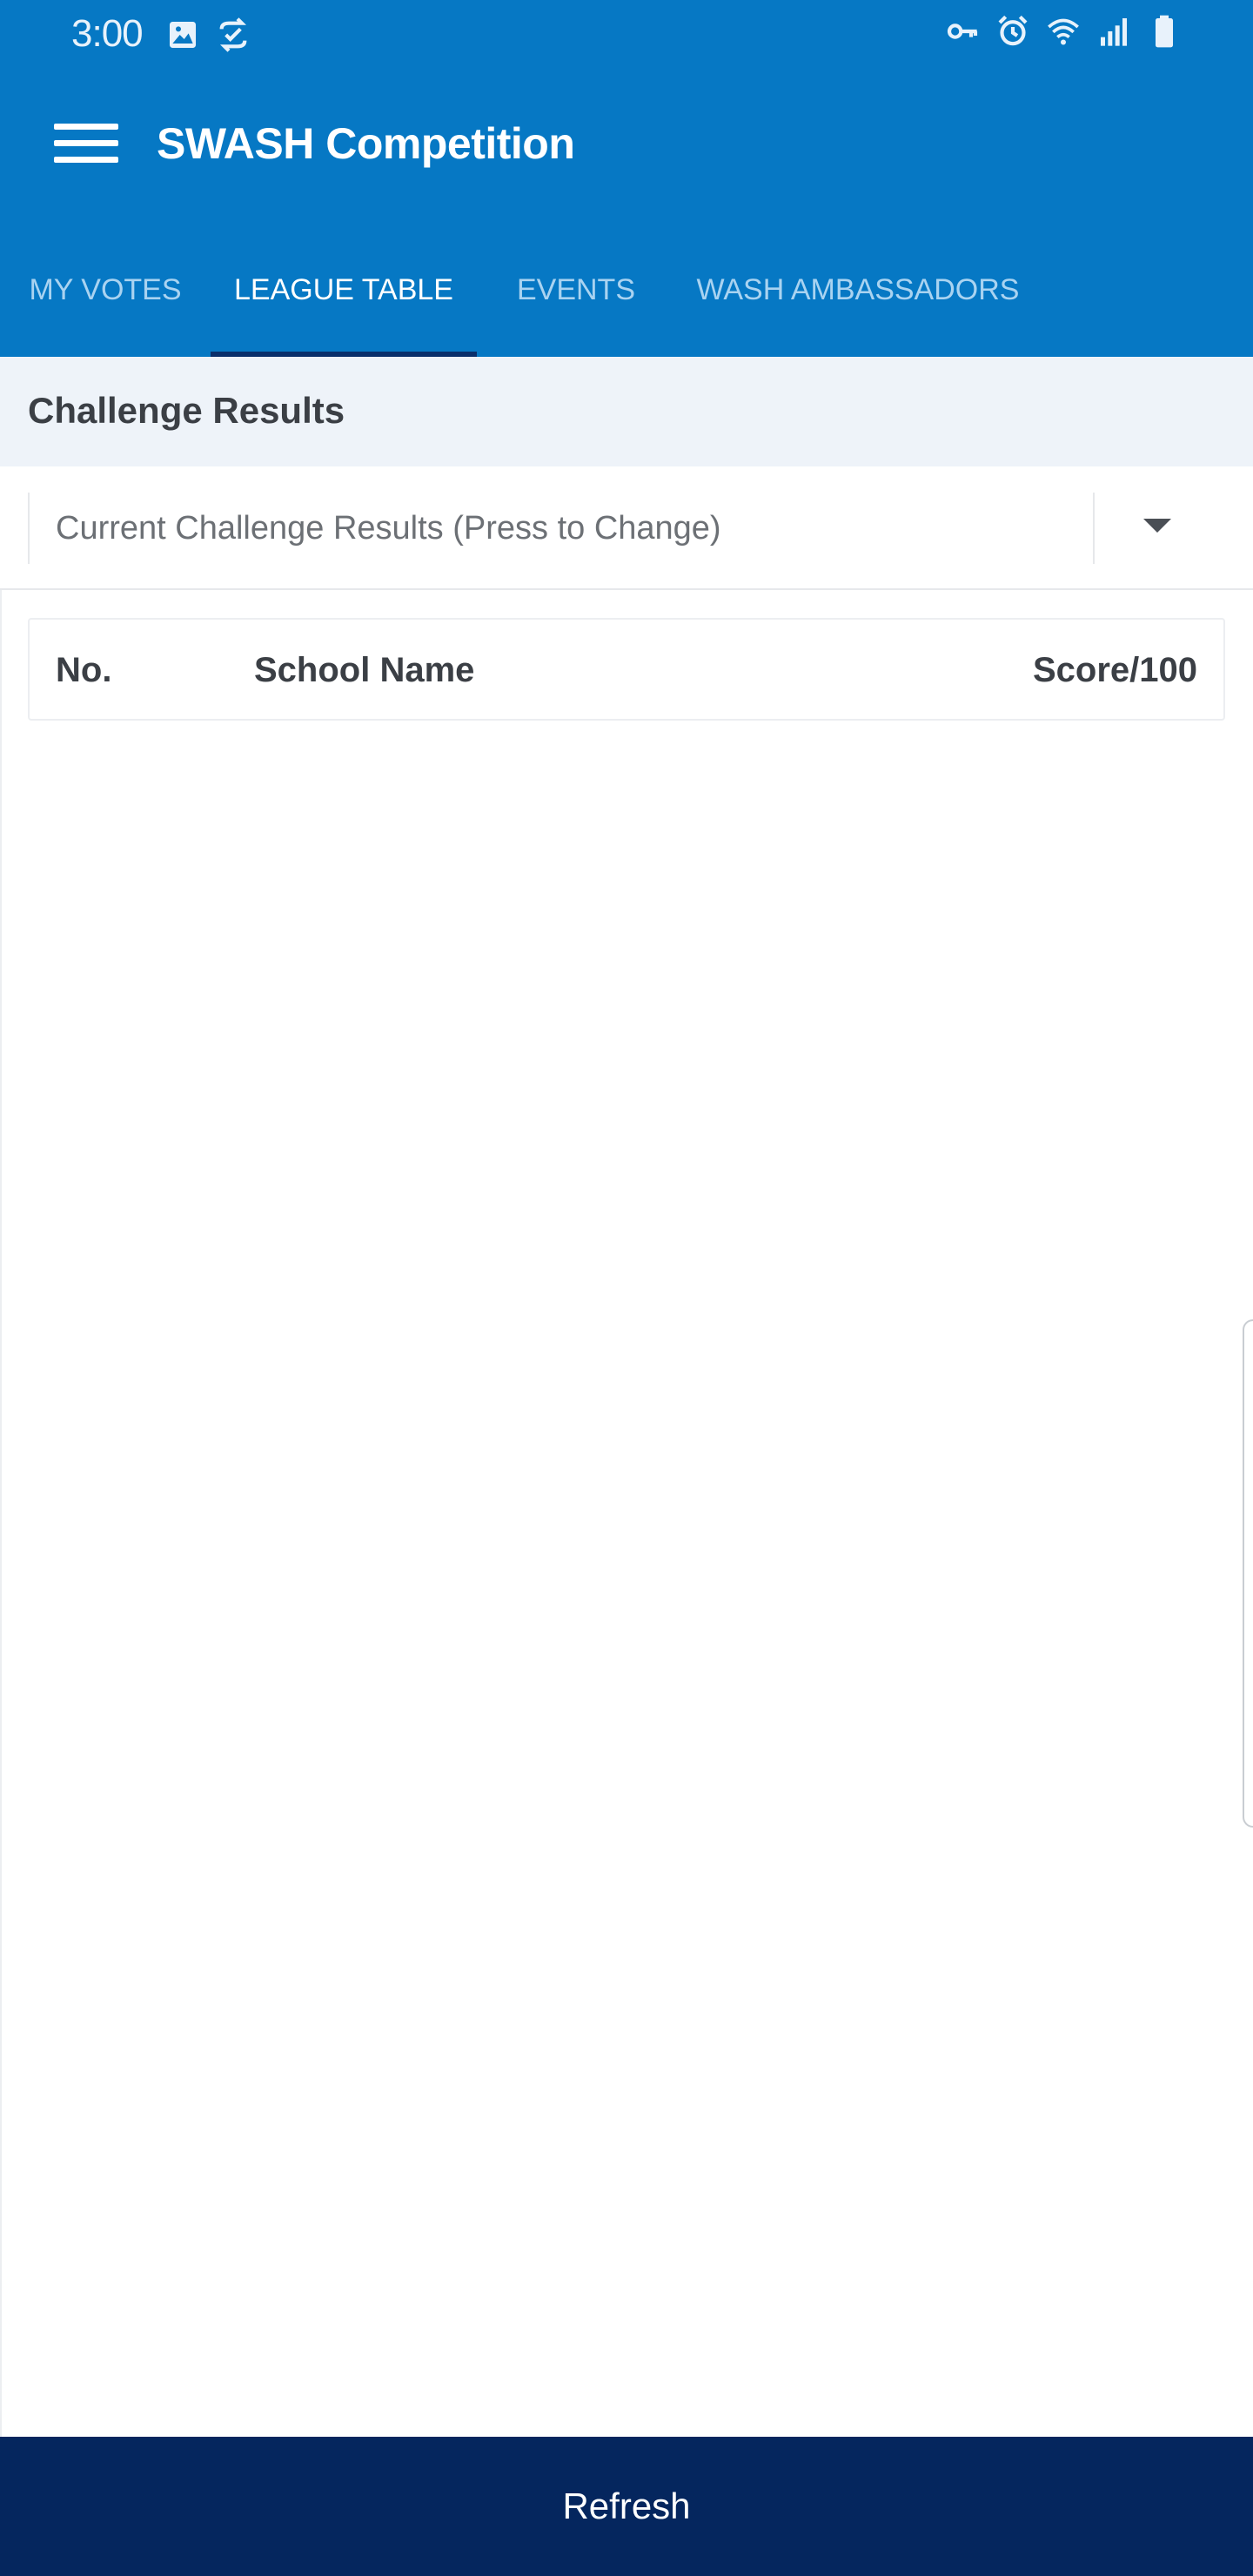 The width and height of the screenshot is (1253, 2576). Describe the element at coordinates (626, 2506) in the screenshot. I see `refresh-button: Refresh` at that location.